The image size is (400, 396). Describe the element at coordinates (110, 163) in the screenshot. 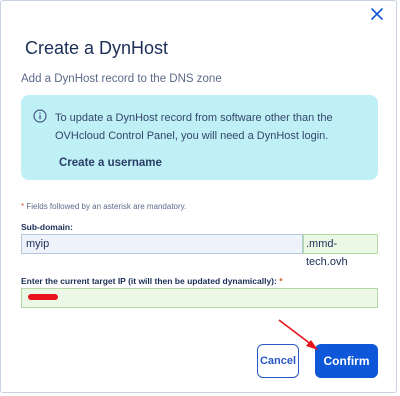

I see `create-username-link: Create a username` at that location.